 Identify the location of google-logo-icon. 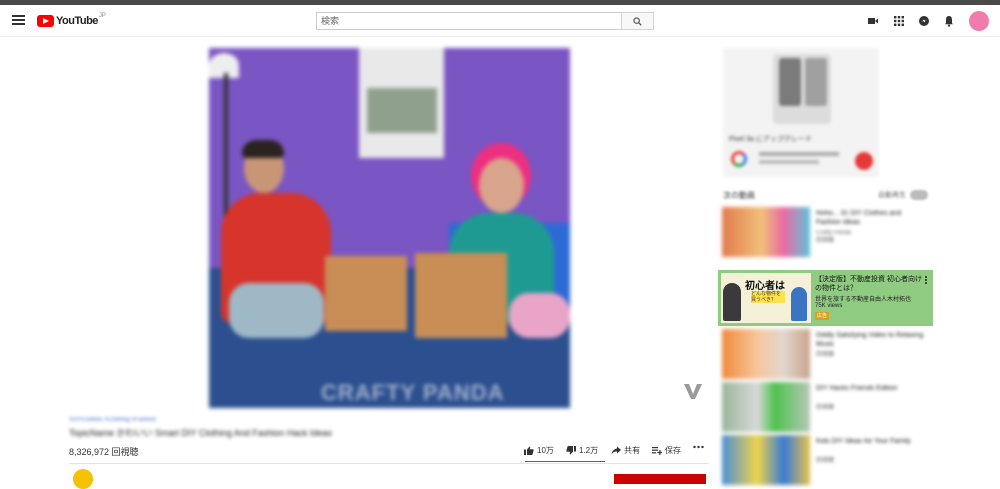
(739, 159).